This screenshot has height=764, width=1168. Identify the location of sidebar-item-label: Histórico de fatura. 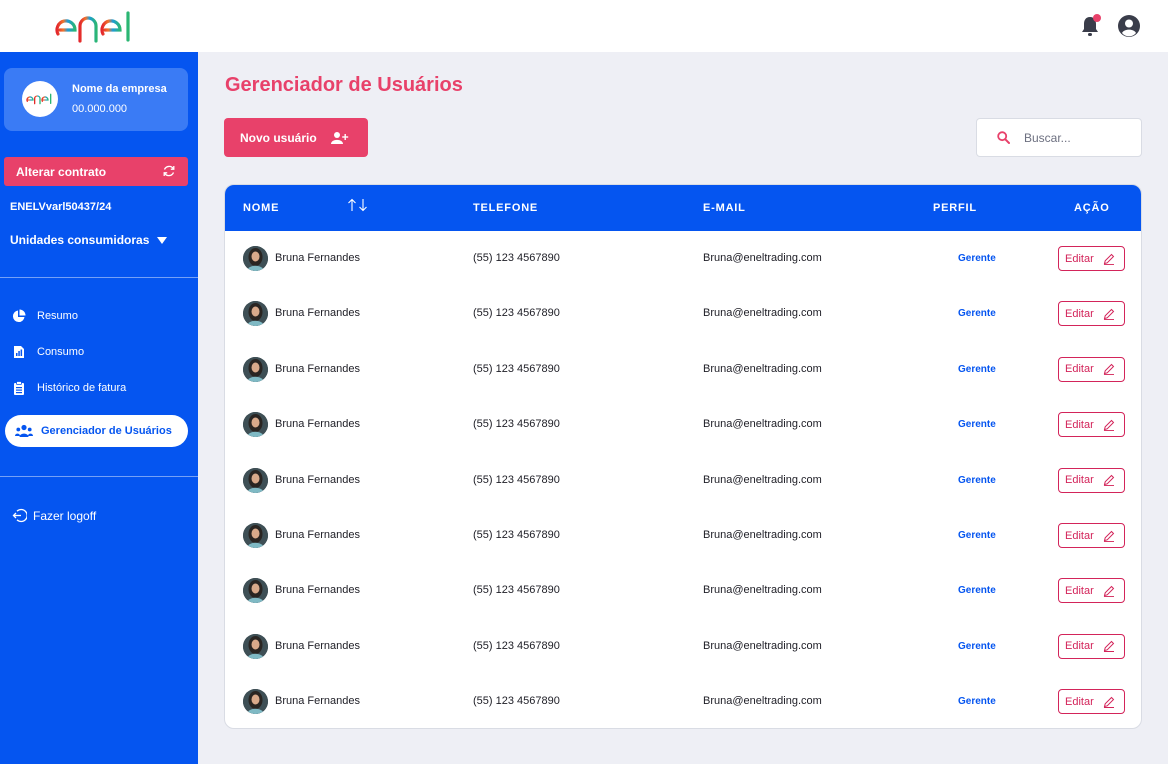
(82, 388).